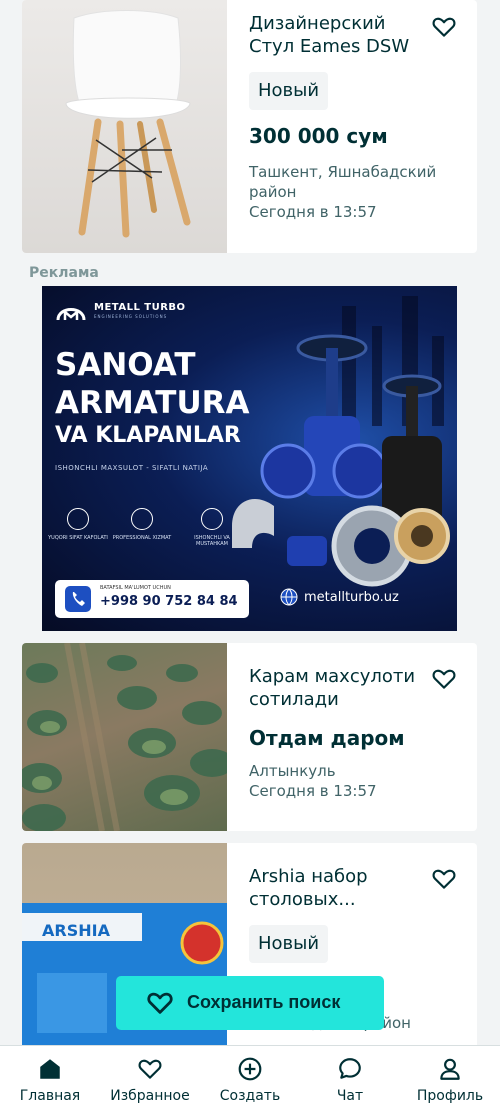 Image resolution: width=500 pixels, height=1114 pixels. Describe the element at coordinates (148, 435) in the screenshot. I see `ad-headline-3: VA KLAPANLAR` at that location.